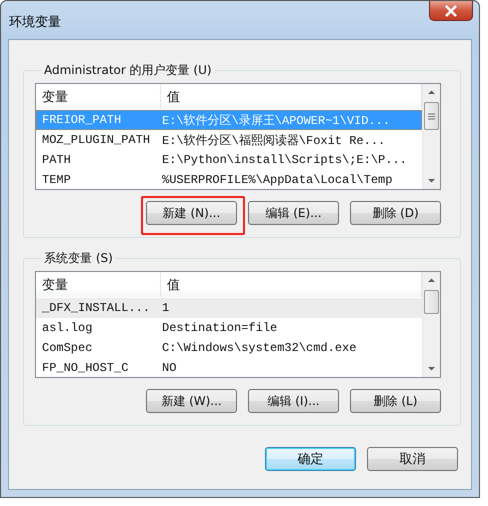 This screenshot has height=506, width=488. What do you see at coordinates (229, 308) in the screenshot?
I see `variable-row: _DFX_INSTALL... 1` at bounding box center [229, 308].